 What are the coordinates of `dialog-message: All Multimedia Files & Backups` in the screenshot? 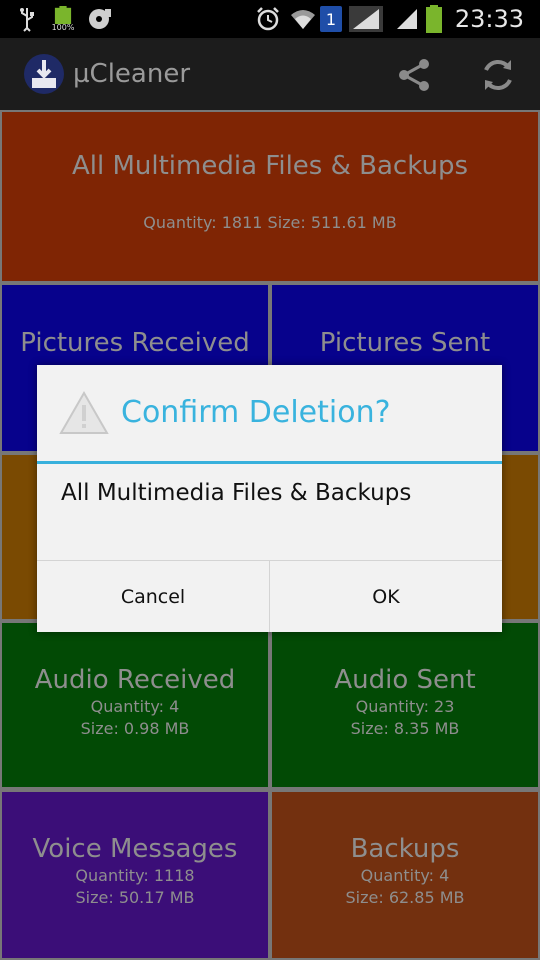 It's located at (236, 493).